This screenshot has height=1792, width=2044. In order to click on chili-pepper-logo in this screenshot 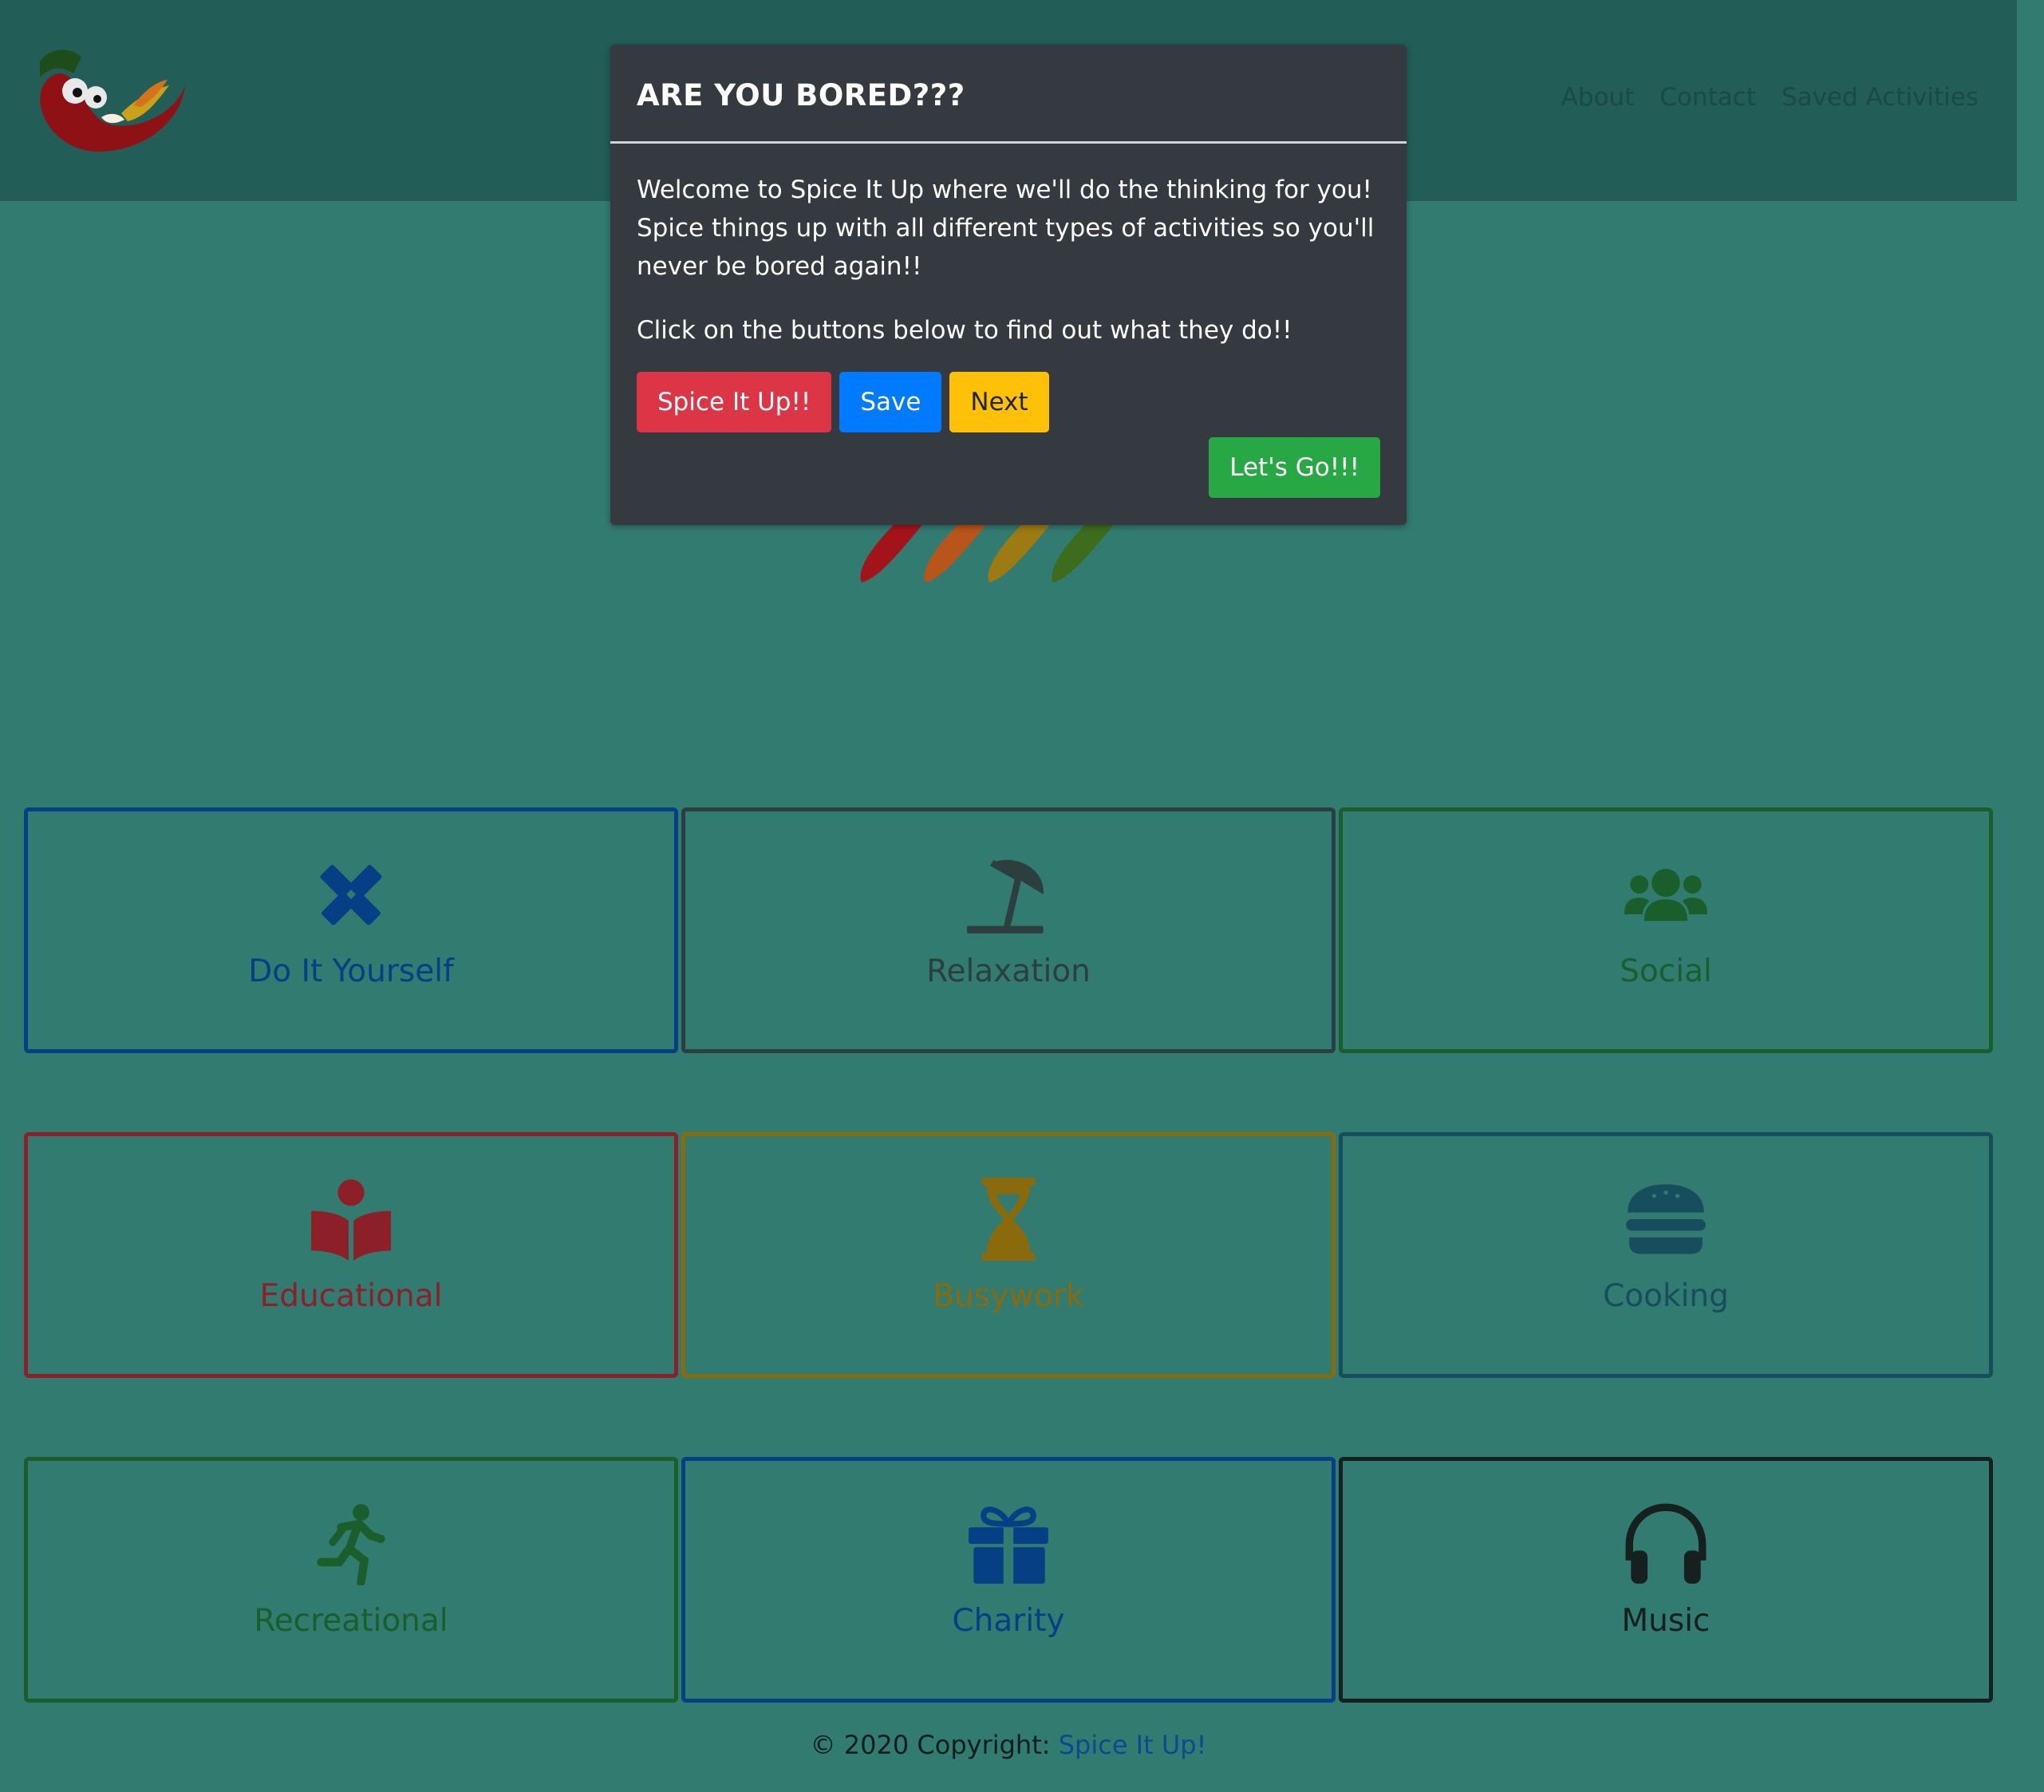, I will do `click(108, 101)`.